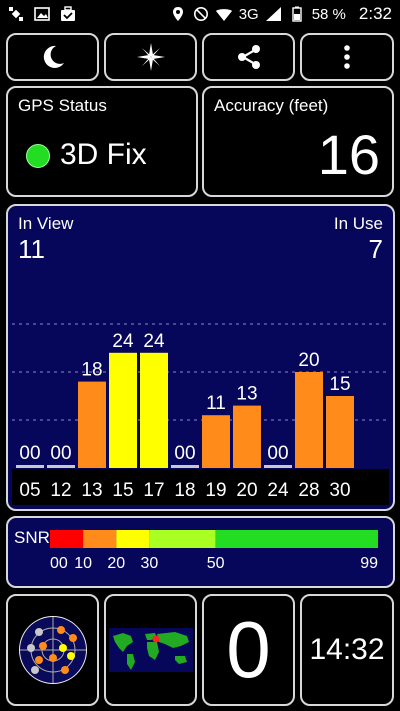 This screenshot has height=711, width=400. Describe the element at coordinates (122, 490) in the screenshot. I see `prn-label: 15` at that location.